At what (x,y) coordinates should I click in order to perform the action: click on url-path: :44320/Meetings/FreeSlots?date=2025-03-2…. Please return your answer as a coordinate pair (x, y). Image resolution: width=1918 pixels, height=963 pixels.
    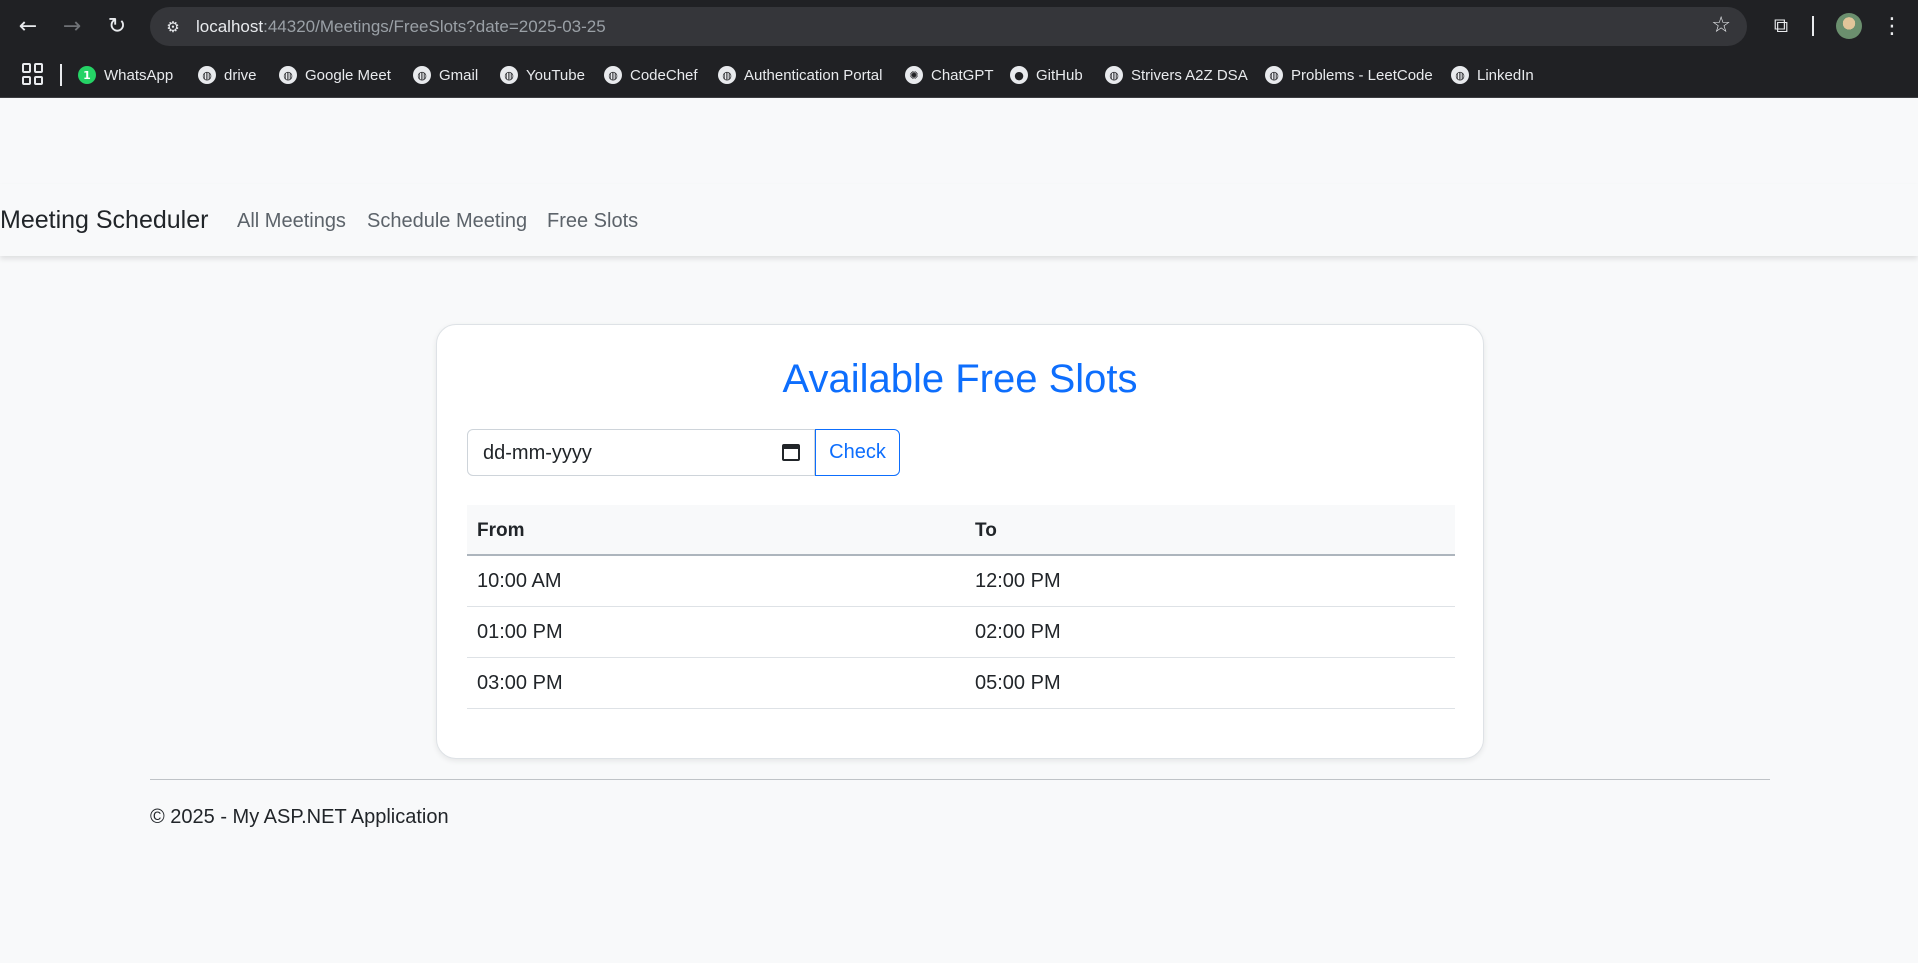
    Looking at the image, I should click on (434, 26).